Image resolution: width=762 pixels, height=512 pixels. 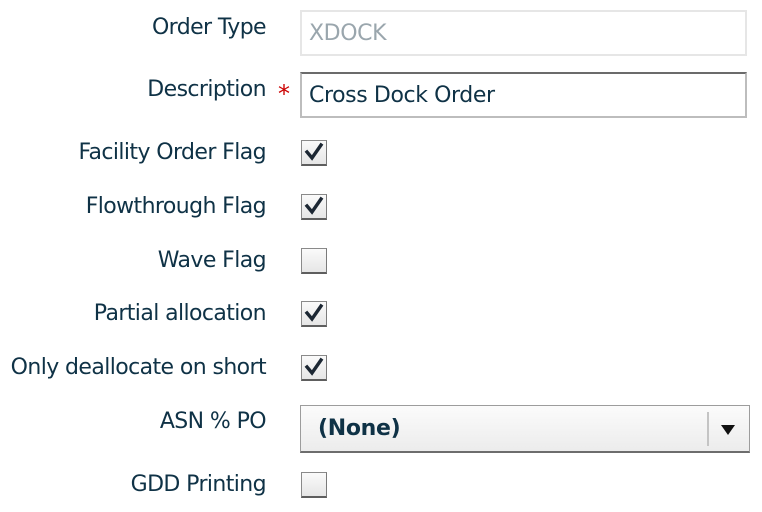 I want to click on asn-po-selected-value: (None), so click(x=359, y=428).